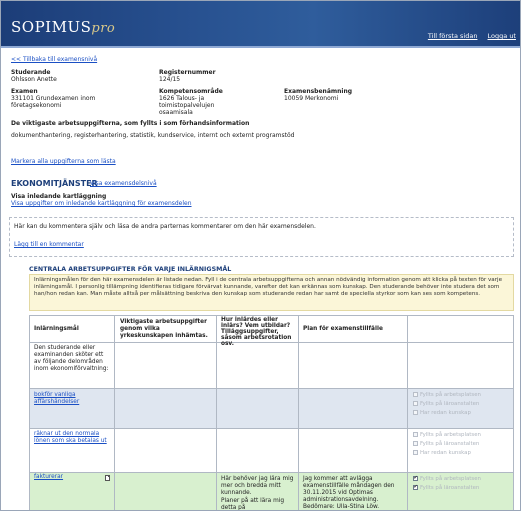 The height and width of the screenshot is (511, 521). Describe the element at coordinates (187, 72) in the screenshot. I see `reg-label: Registernummer` at that location.